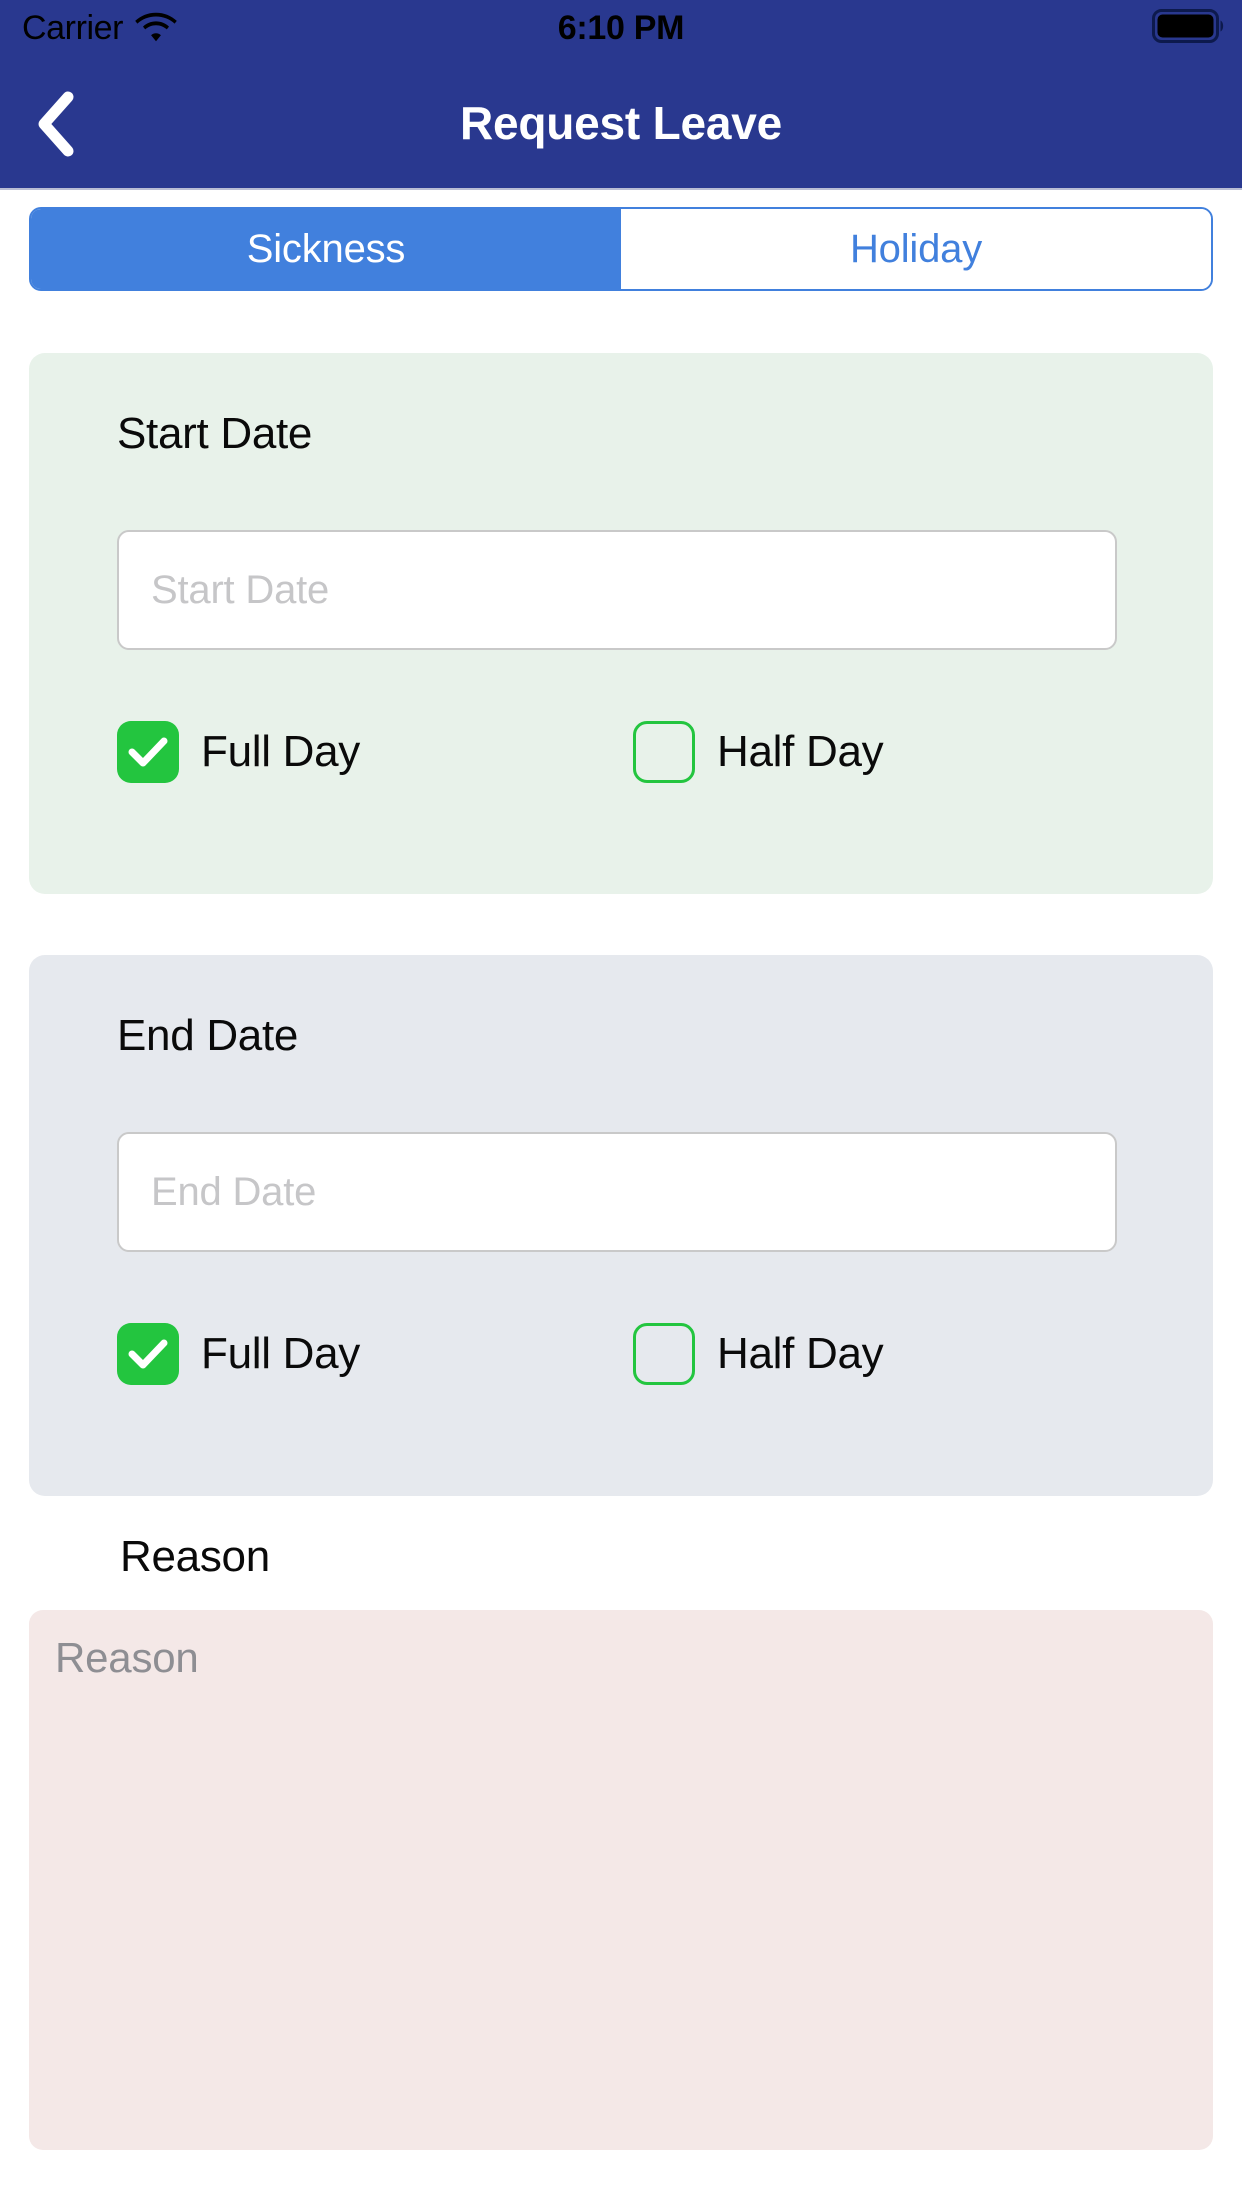 Image resolution: width=1242 pixels, height=2208 pixels. I want to click on battery-full-icon, so click(1189, 28).